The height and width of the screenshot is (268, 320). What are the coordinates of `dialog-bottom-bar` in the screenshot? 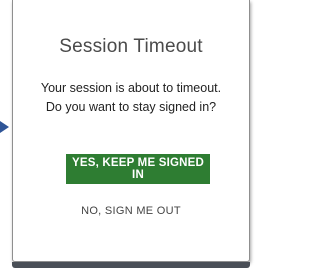 It's located at (131, 265).